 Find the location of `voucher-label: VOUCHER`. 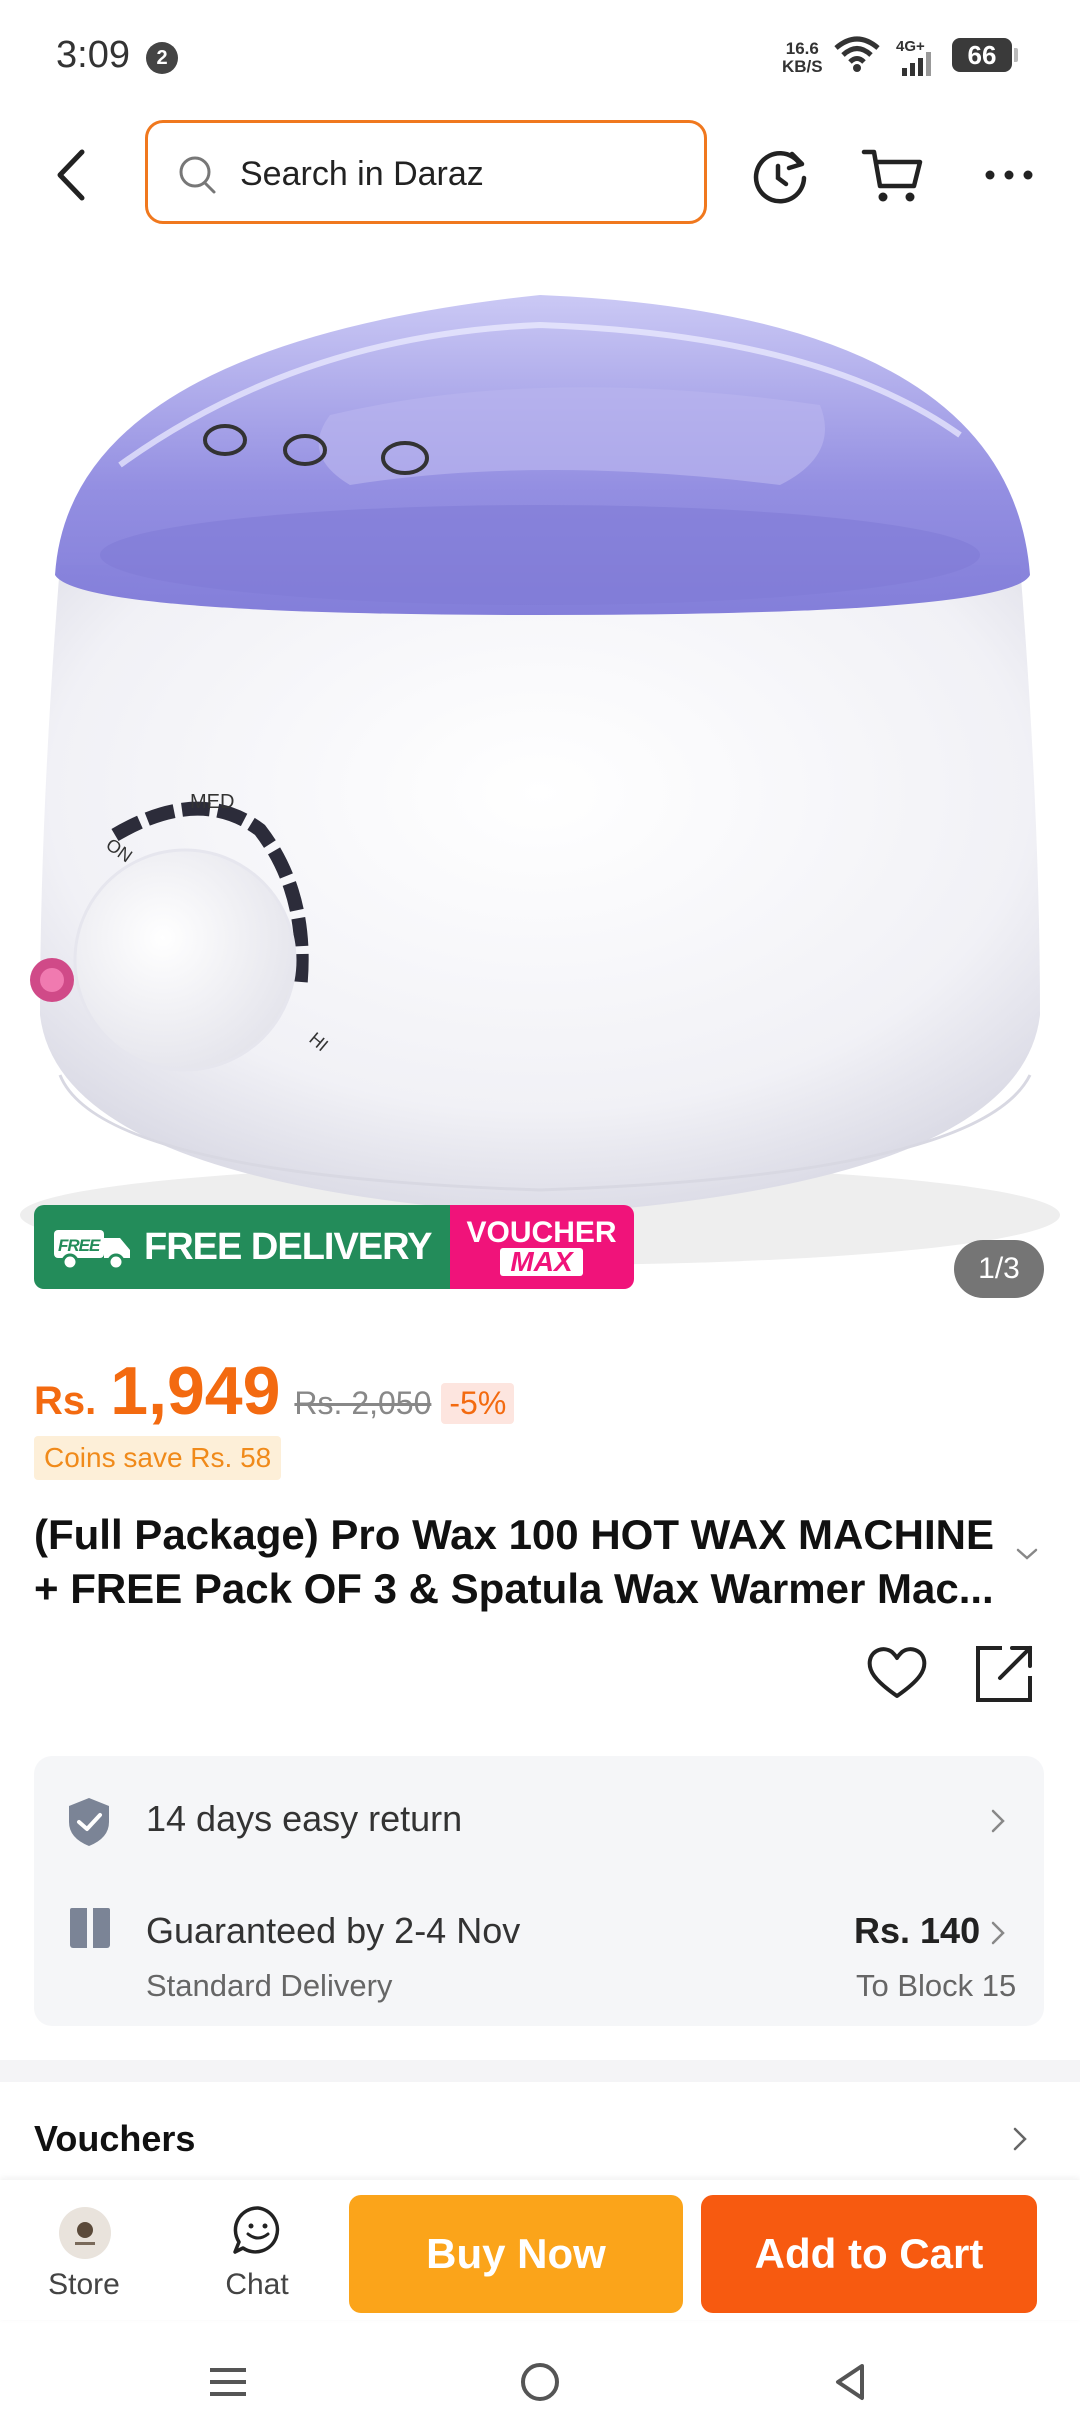

voucher-label: VOUCHER is located at coordinates (541, 1232).